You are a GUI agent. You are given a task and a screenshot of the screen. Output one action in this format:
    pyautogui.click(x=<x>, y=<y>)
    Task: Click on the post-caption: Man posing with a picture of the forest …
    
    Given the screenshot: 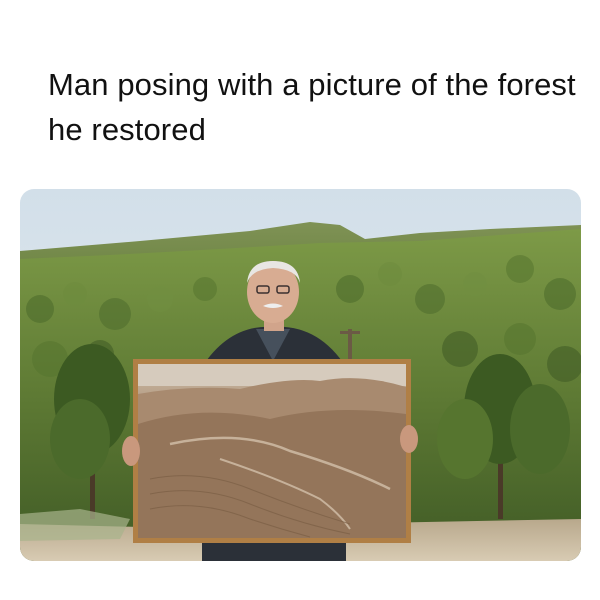 What is the action you would take?
    pyautogui.click(x=312, y=107)
    